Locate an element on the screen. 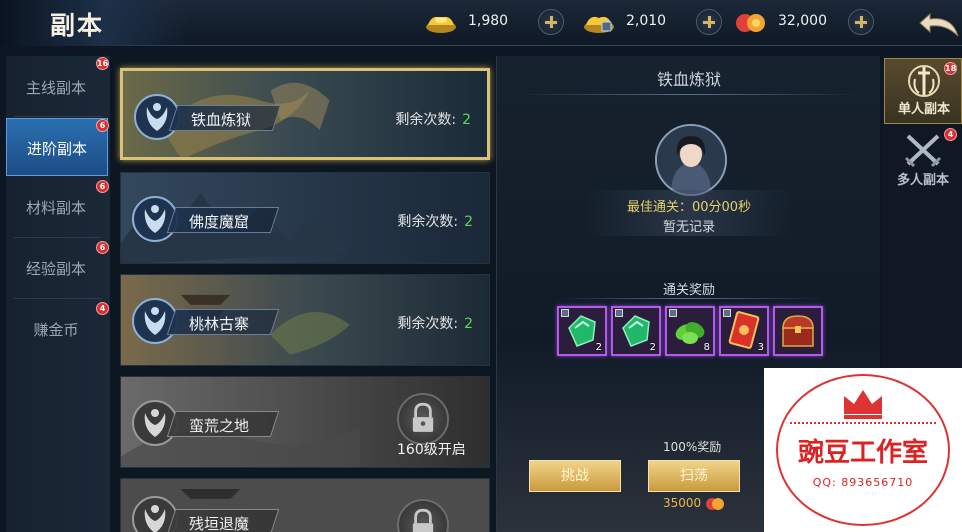  watermark-stamp: 豌豆工作室 QQ: 893656710 is located at coordinates (863, 450).